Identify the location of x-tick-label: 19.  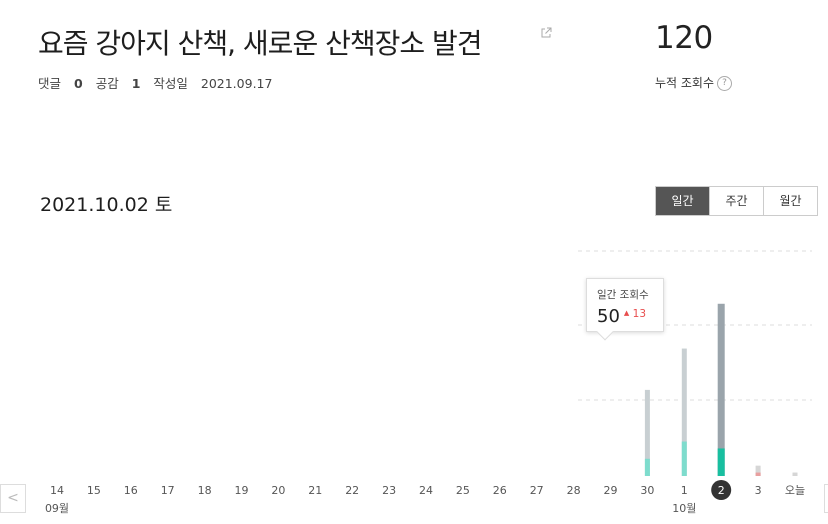
(242, 490).